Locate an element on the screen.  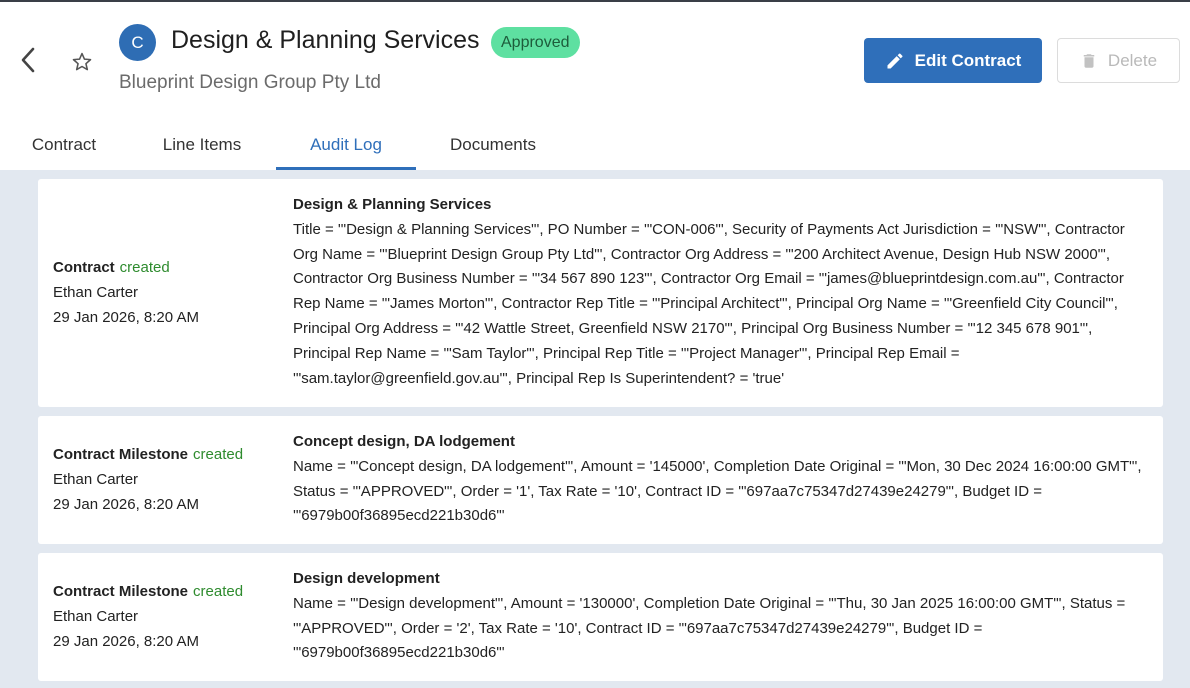
edit-contract-button: Edit Contract is located at coordinates (953, 60).